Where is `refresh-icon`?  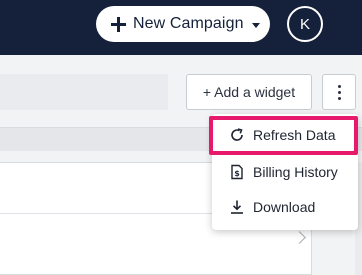
refresh-icon is located at coordinates (237, 134).